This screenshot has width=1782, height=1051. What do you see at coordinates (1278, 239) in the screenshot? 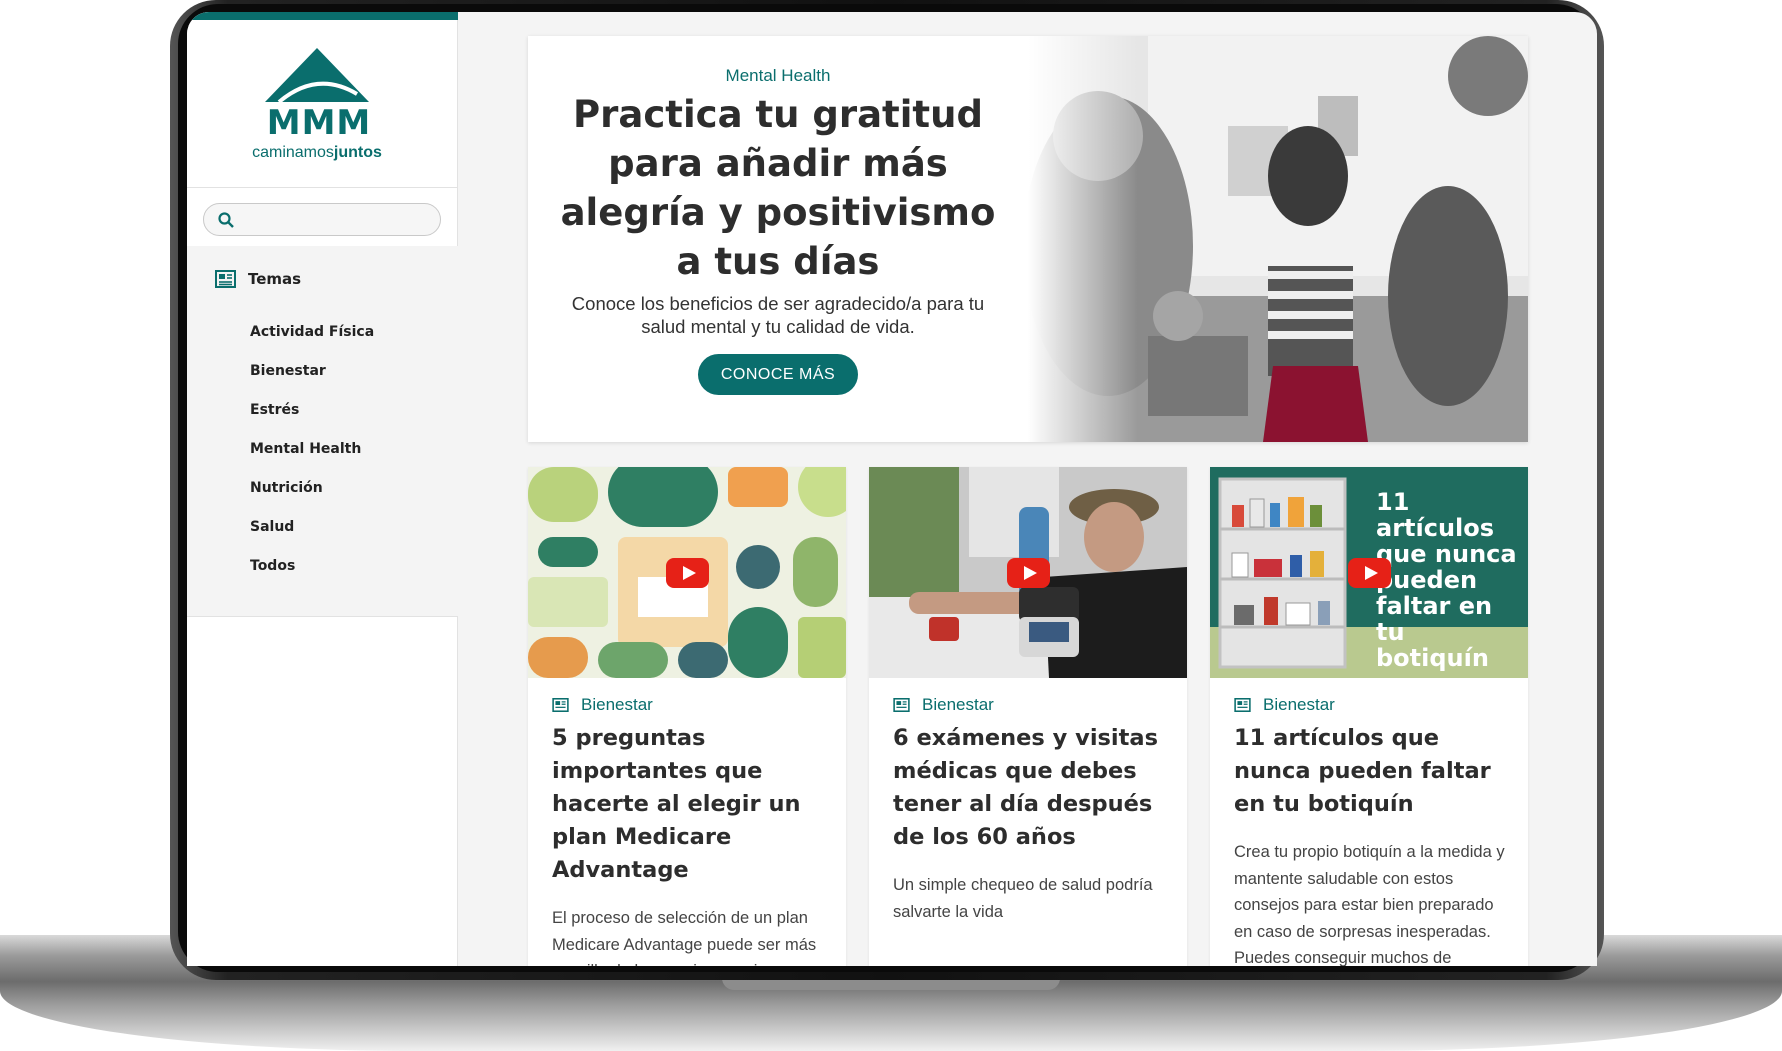
I see `hero-photo-people-dancing` at bounding box center [1278, 239].